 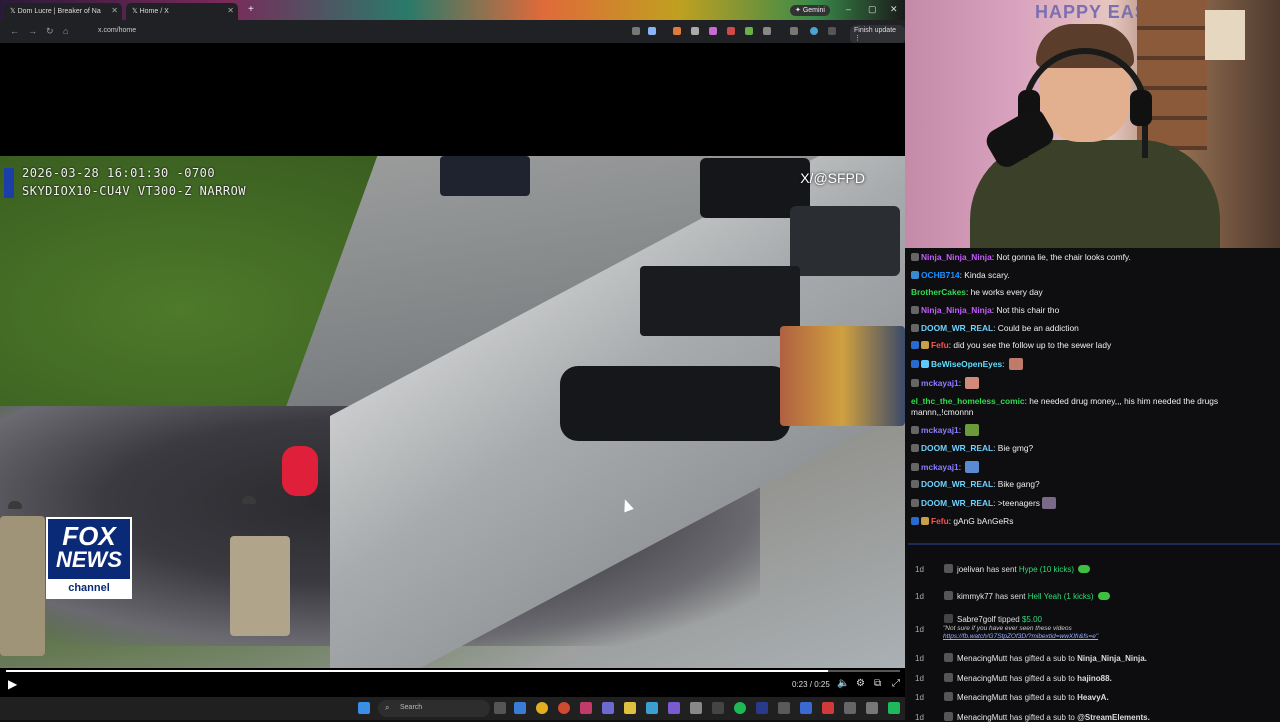 What do you see at coordinates (350, 31) in the screenshot?
I see `url-bar: x.com/home` at bounding box center [350, 31].